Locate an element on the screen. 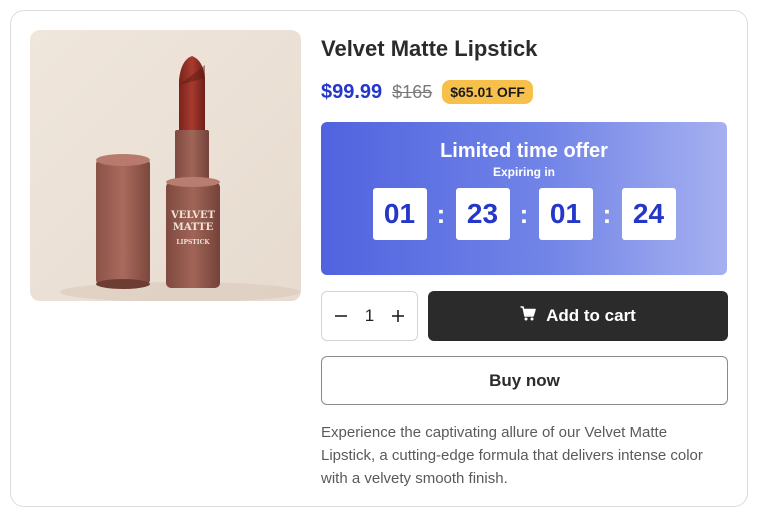 This screenshot has width=759, height=517. discount-badge: $65.01 OFF is located at coordinates (487, 92).